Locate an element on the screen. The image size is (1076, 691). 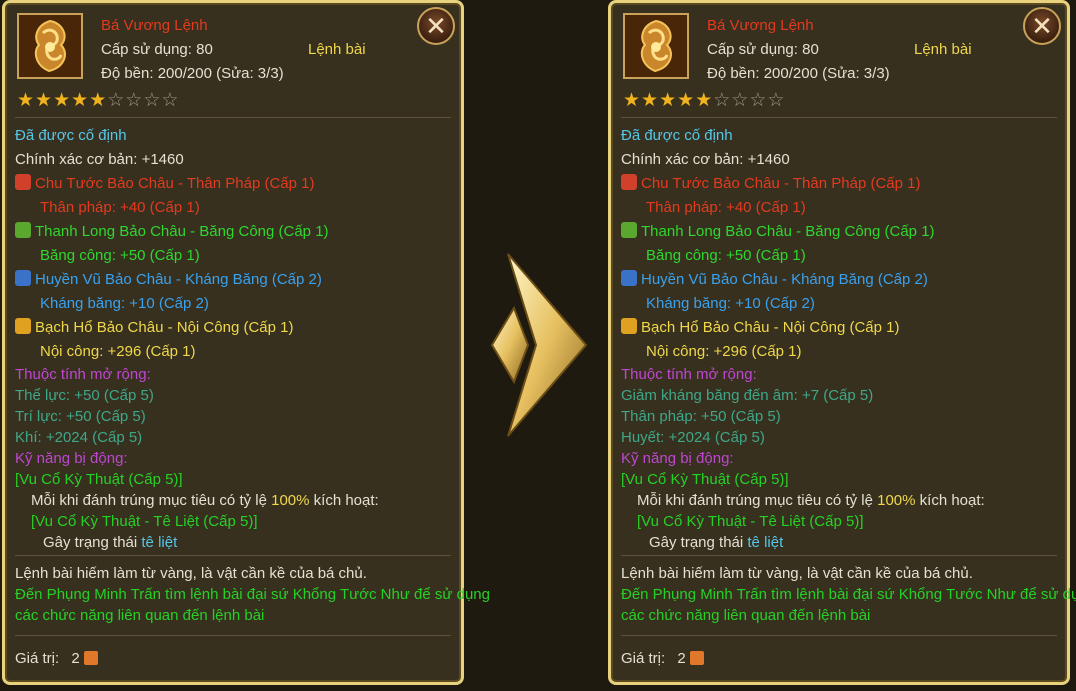
gem-row: Bạch Hổ Bảo Châu - Nội Công (Cấp 1) is located at coordinates (235, 328).